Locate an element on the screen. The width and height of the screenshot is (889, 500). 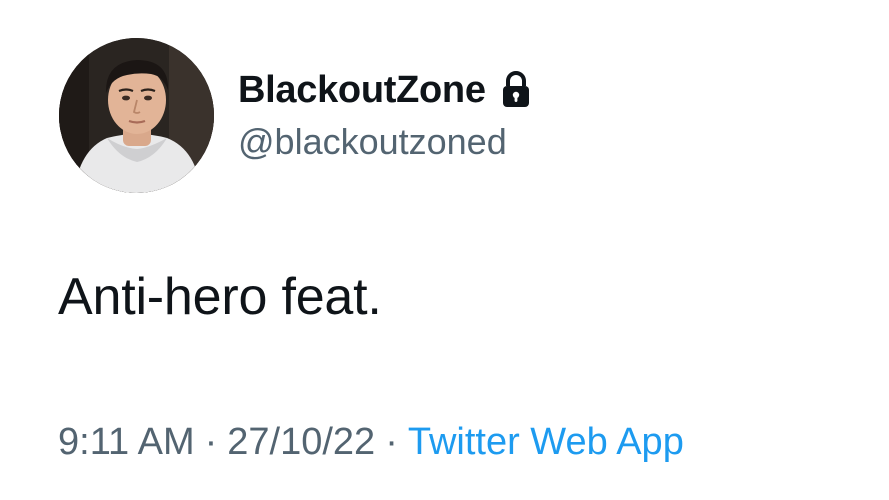
tweet-time: 9:11 AM is located at coordinates (126, 442).